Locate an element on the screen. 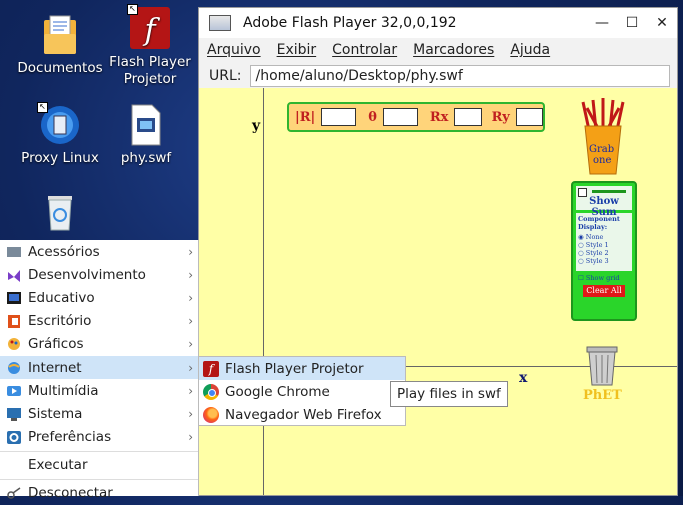 This screenshot has width=683, height=505. desktop-icon-label: Proxy Linux is located at coordinates (60, 158).